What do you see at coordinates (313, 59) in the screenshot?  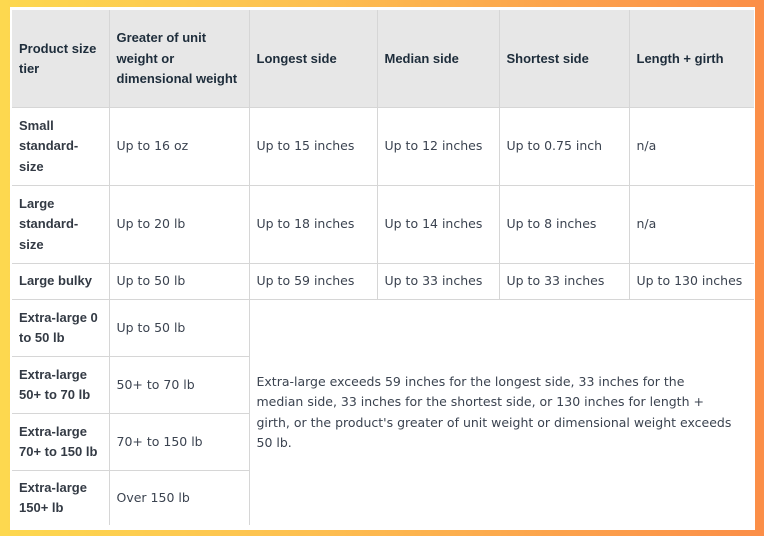 I see `header-longest-side: Longest side` at bounding box center [313, 59].